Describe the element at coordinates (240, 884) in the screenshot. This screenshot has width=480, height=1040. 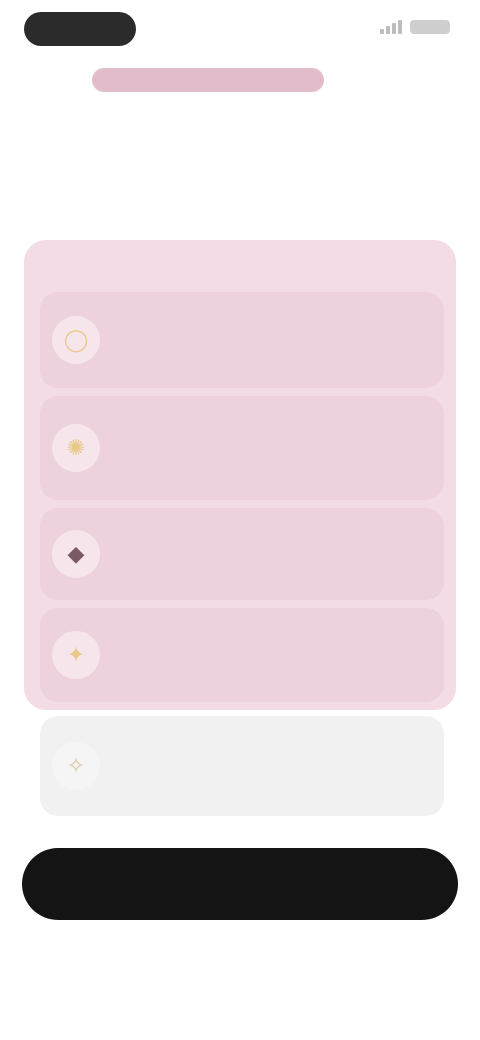
I see `continue-button` at that location.